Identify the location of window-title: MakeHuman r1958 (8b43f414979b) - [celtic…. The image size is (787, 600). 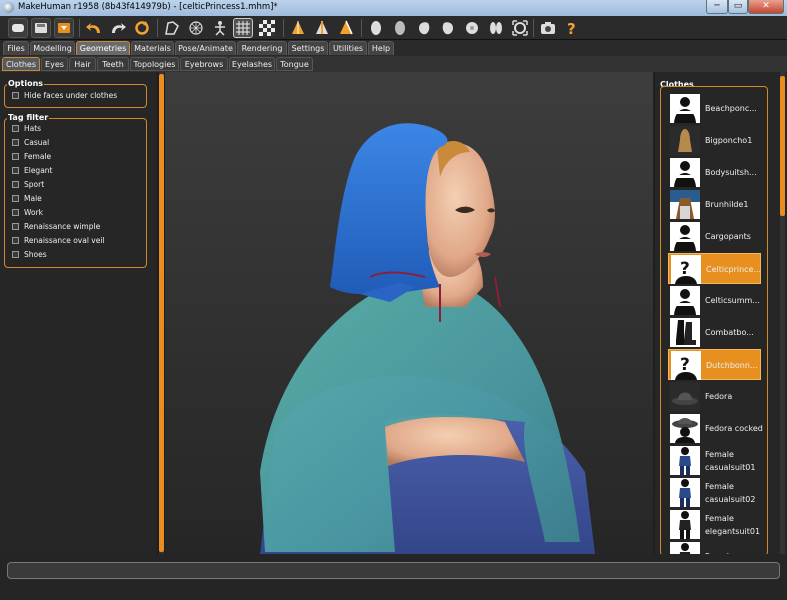
(148, 7).